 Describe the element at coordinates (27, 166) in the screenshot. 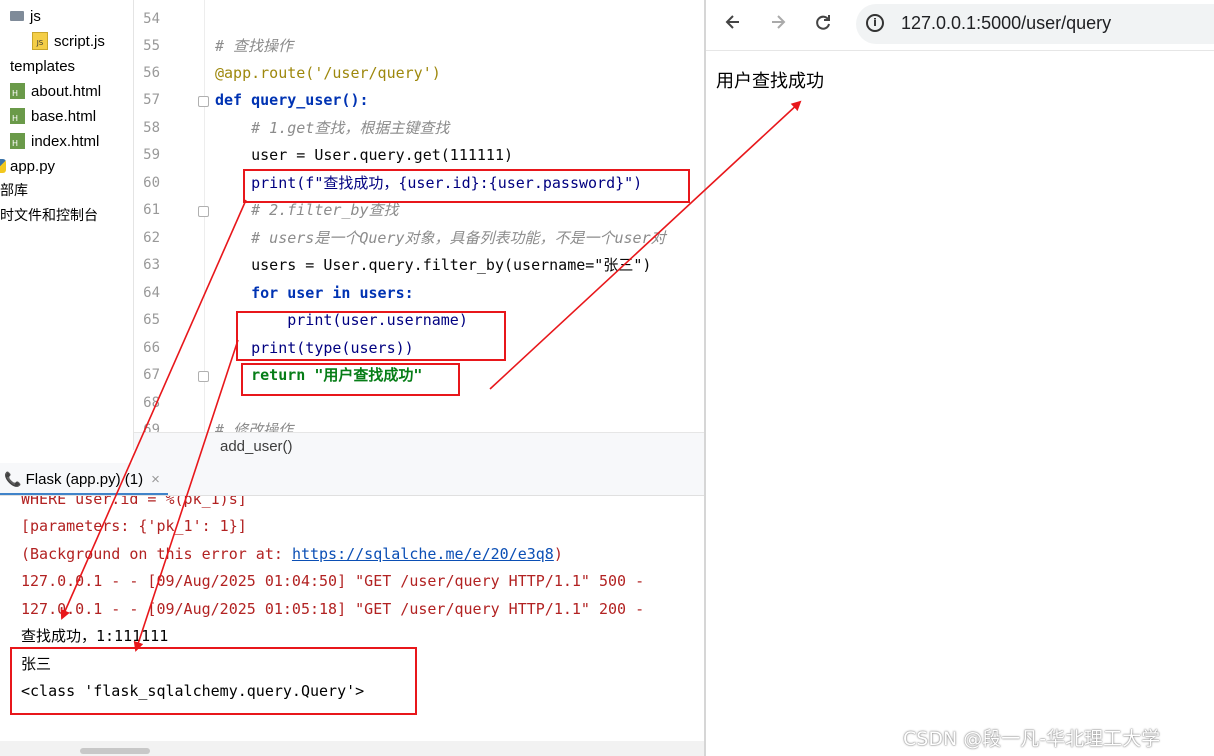

I see `tree-item-app-py: app.py` at that location.